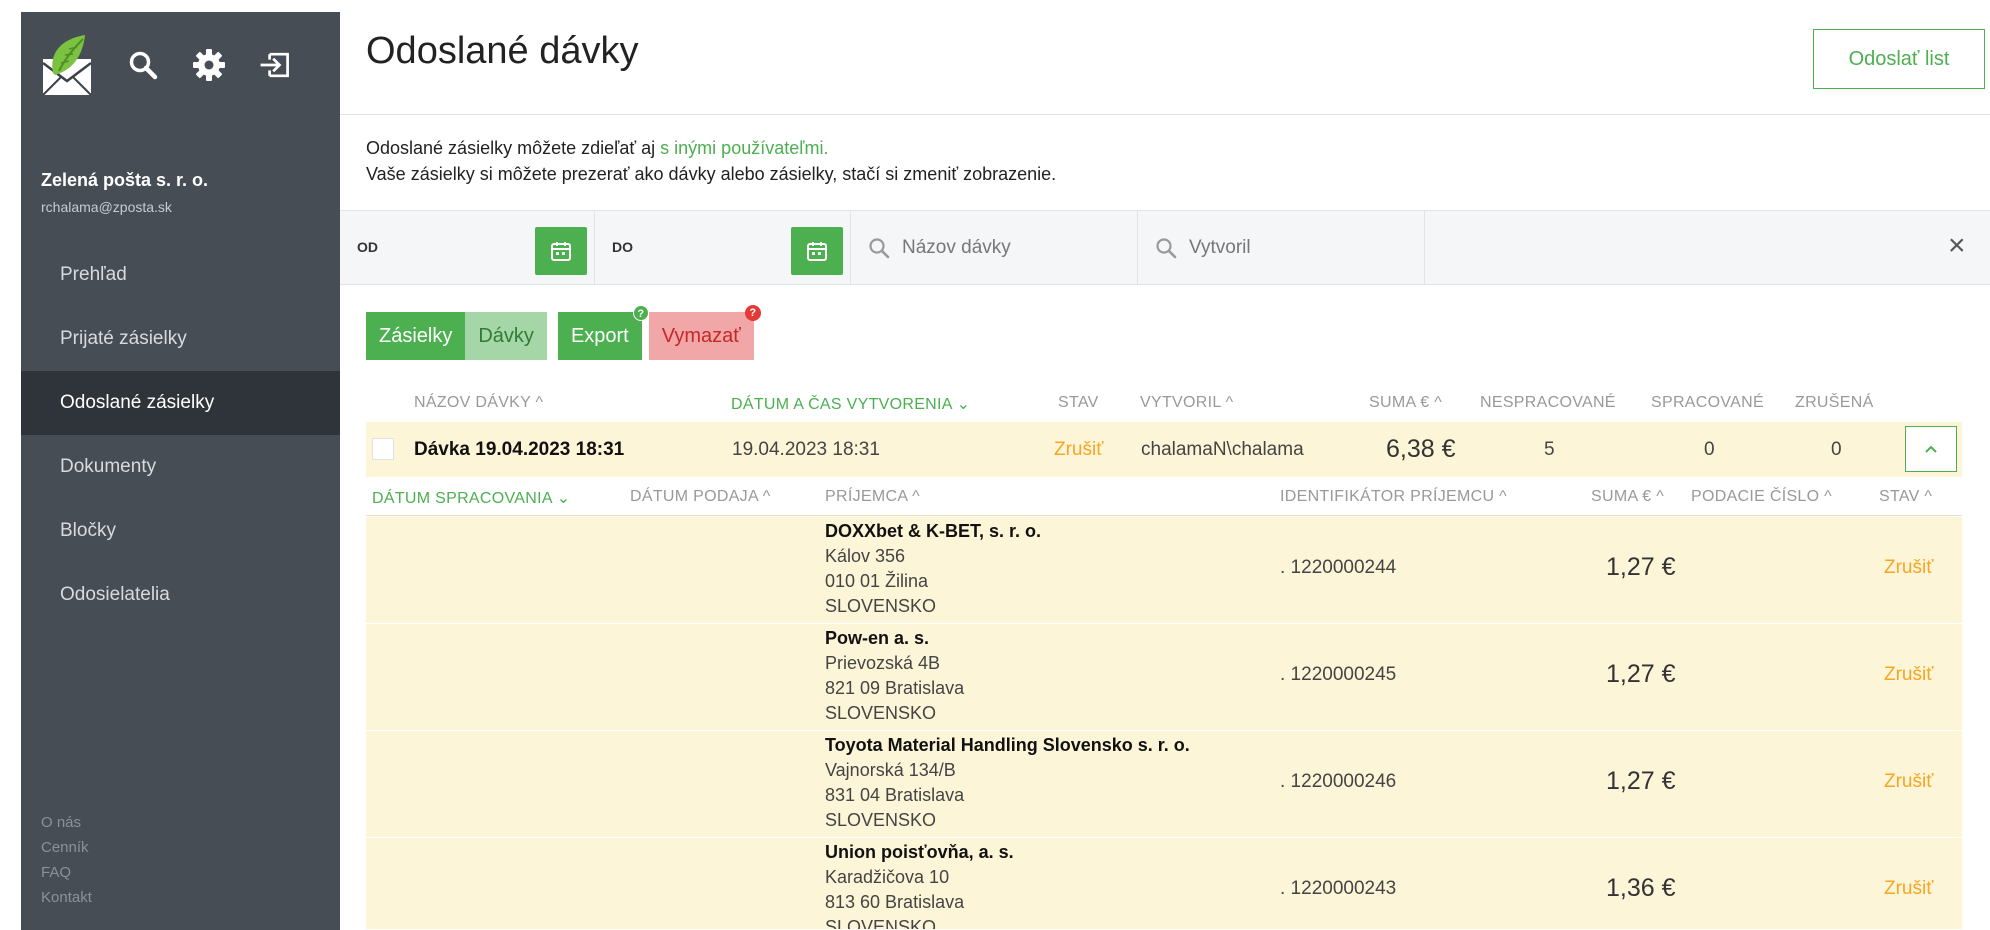 This screenshot has height=930, width=1990. What do you see at coordinates (180, 166) in the screenshot?
I see `organization-info: Zelená pošta s. r. o. rchalama@zposta.sk` at bounding box center [180, 166].